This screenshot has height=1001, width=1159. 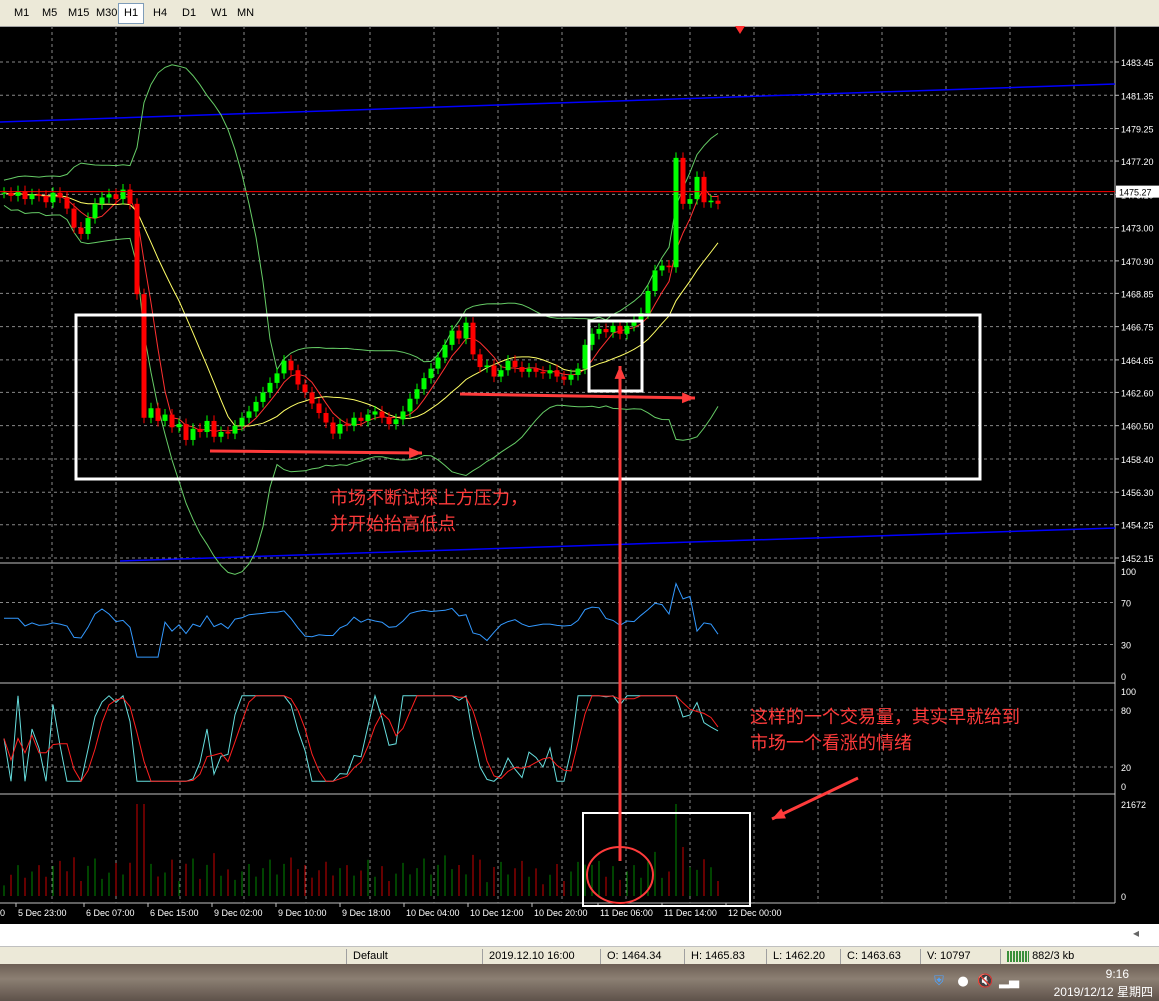 What do you see at coordinates (617, 544) in the screenshot?
I see `channel-lower` at bounding box center [617, 544].